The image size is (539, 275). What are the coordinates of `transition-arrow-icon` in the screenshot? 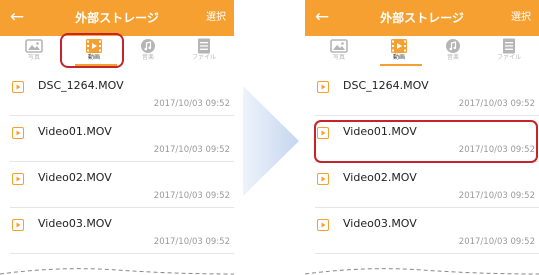 It's located at (271, 141).